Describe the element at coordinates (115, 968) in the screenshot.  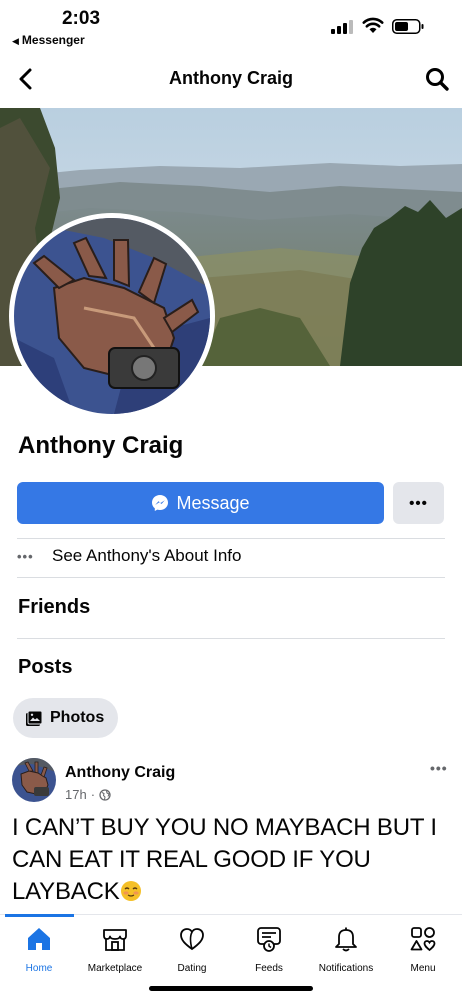
I see `tab-label: Marketplace` at that location.